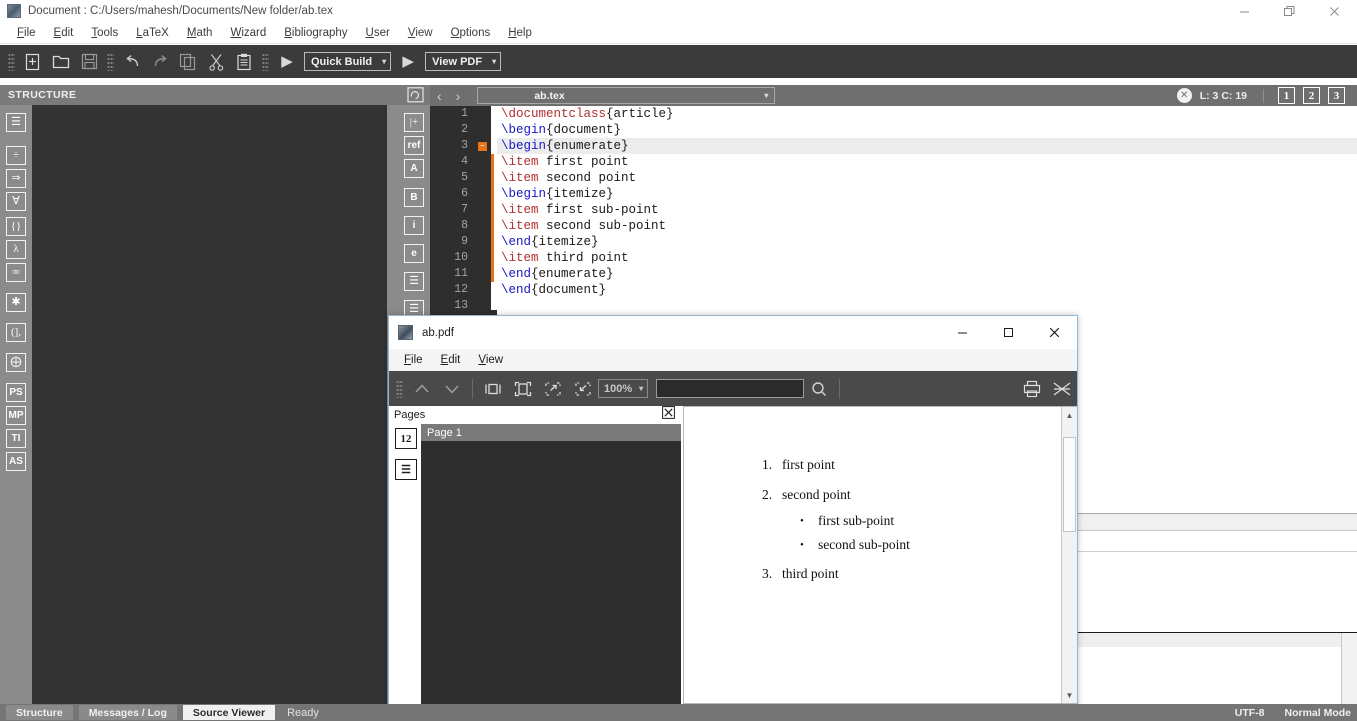 The image size is (1357, 721). I want to click on scrollbar-thumb, so click(1069, 484).